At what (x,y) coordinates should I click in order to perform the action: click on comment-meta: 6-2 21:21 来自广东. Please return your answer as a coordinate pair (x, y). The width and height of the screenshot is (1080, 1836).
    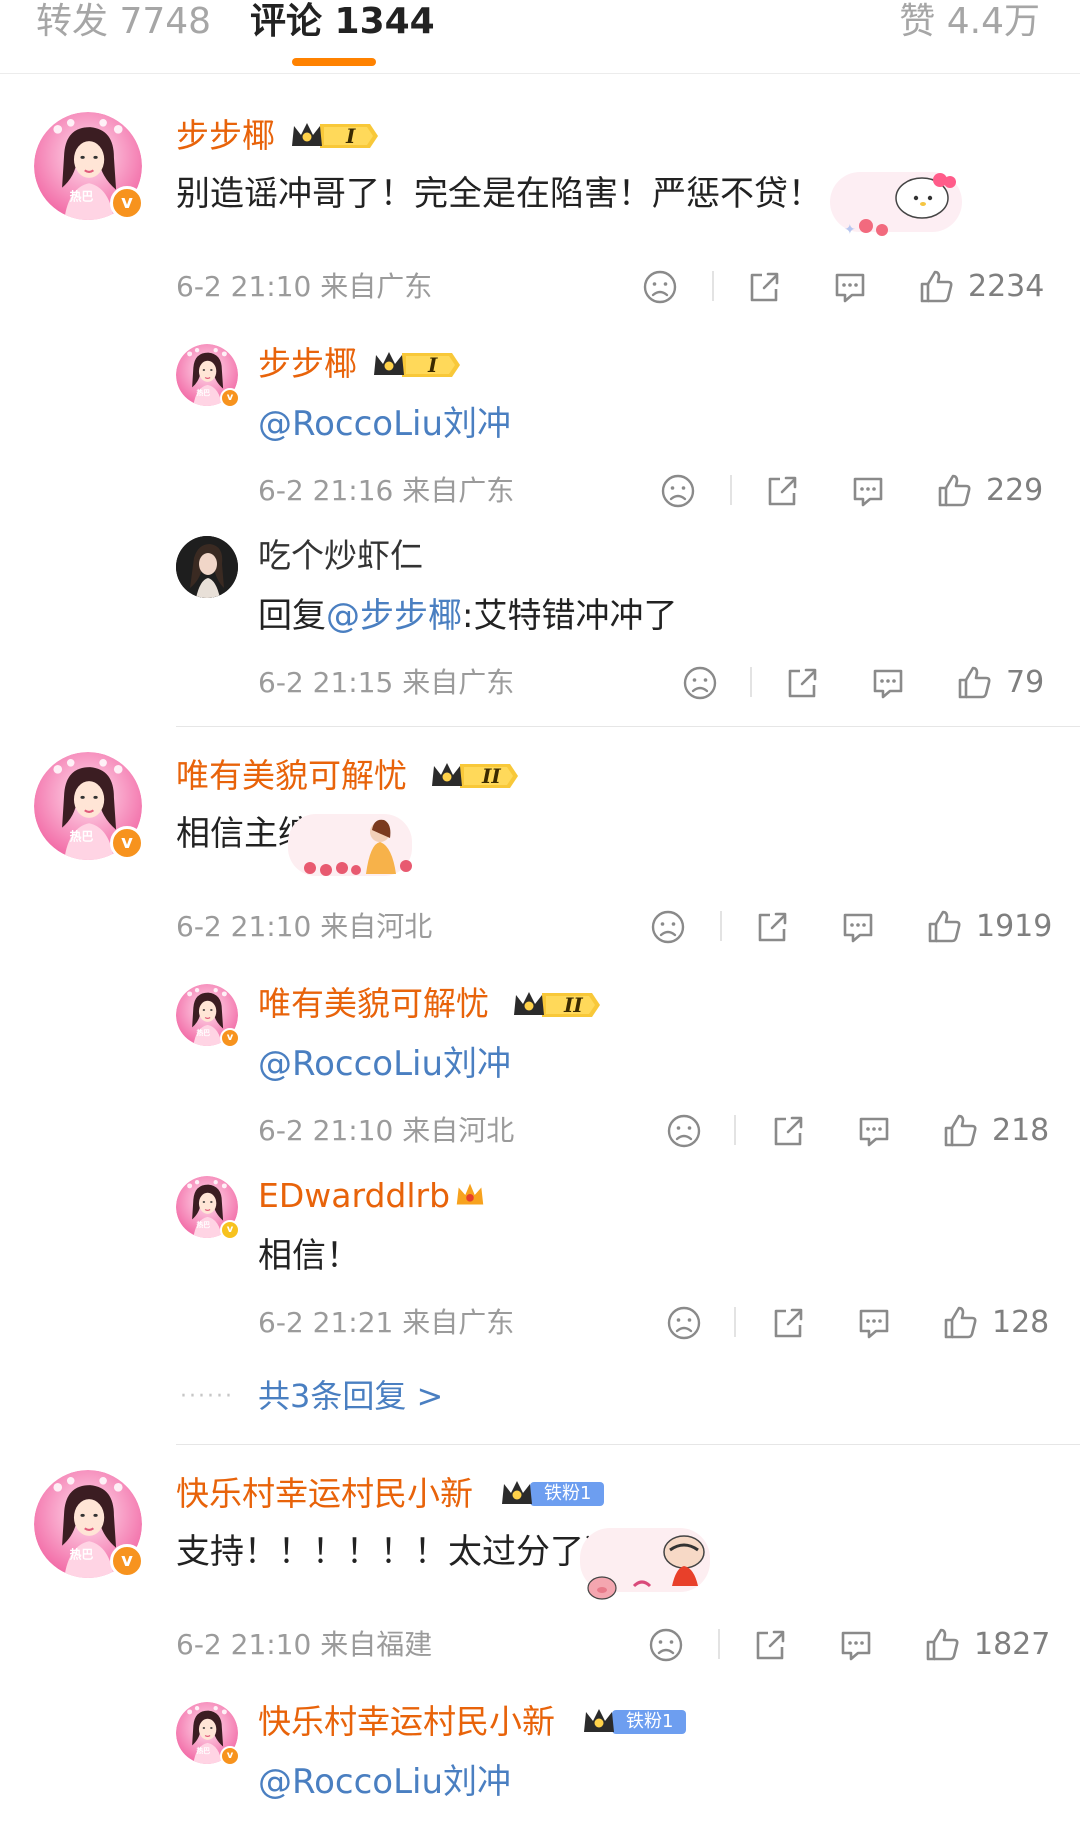
    Looking at the image, I should click on (386, 1323).